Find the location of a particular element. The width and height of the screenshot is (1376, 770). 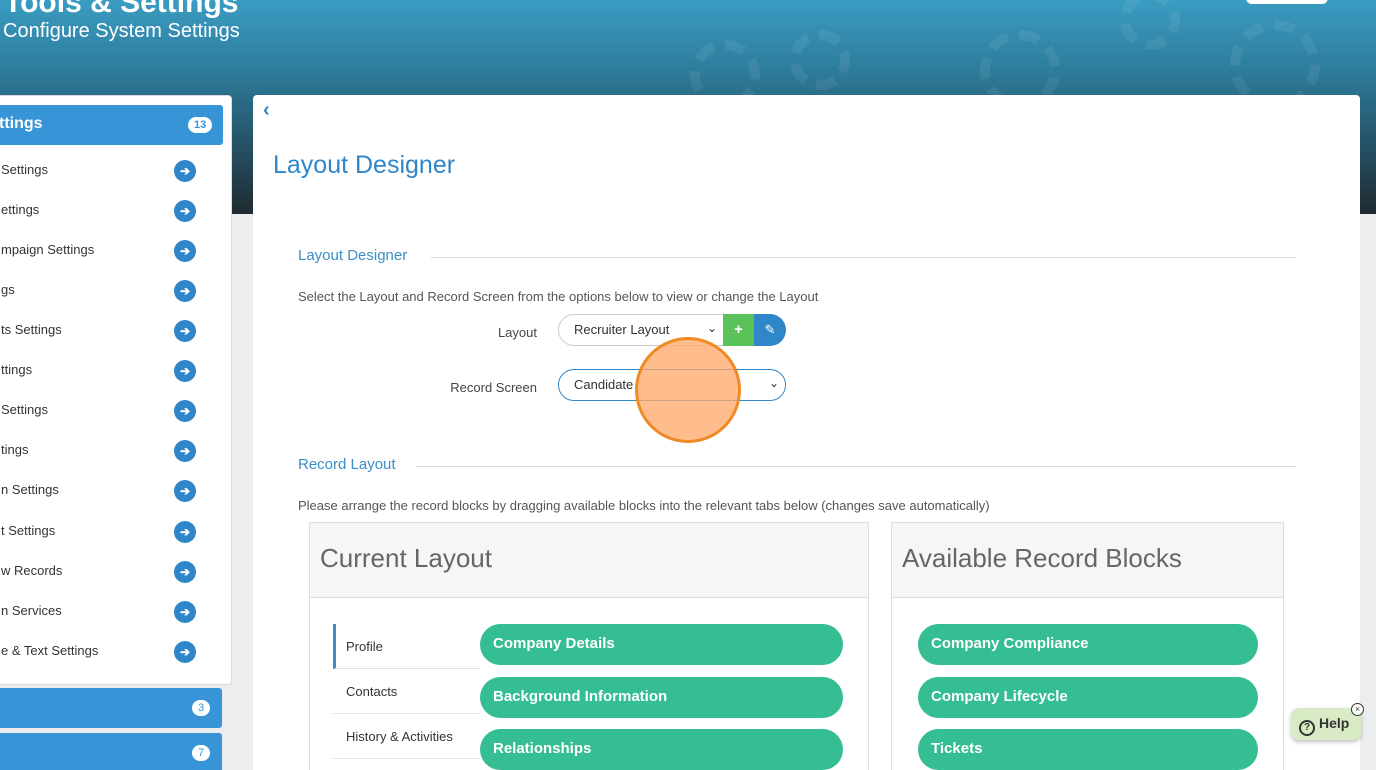

record-block: Company Details is located at coordinates (661, 644).